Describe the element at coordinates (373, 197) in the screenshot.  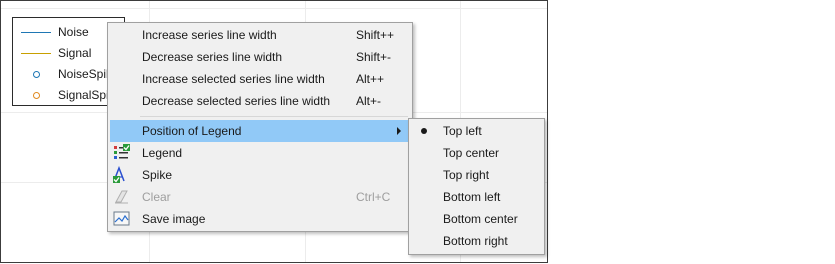
I see `menu-item-shortcut: Ctrl+C` at that location.